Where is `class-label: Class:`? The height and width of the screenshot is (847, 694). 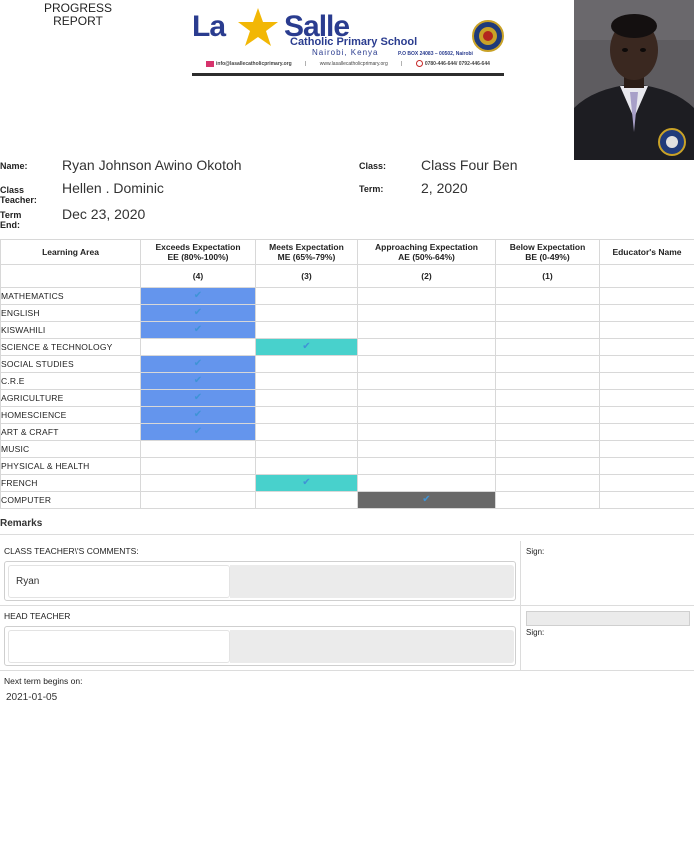 class-label: Class: is located at coordinates (373, 166).